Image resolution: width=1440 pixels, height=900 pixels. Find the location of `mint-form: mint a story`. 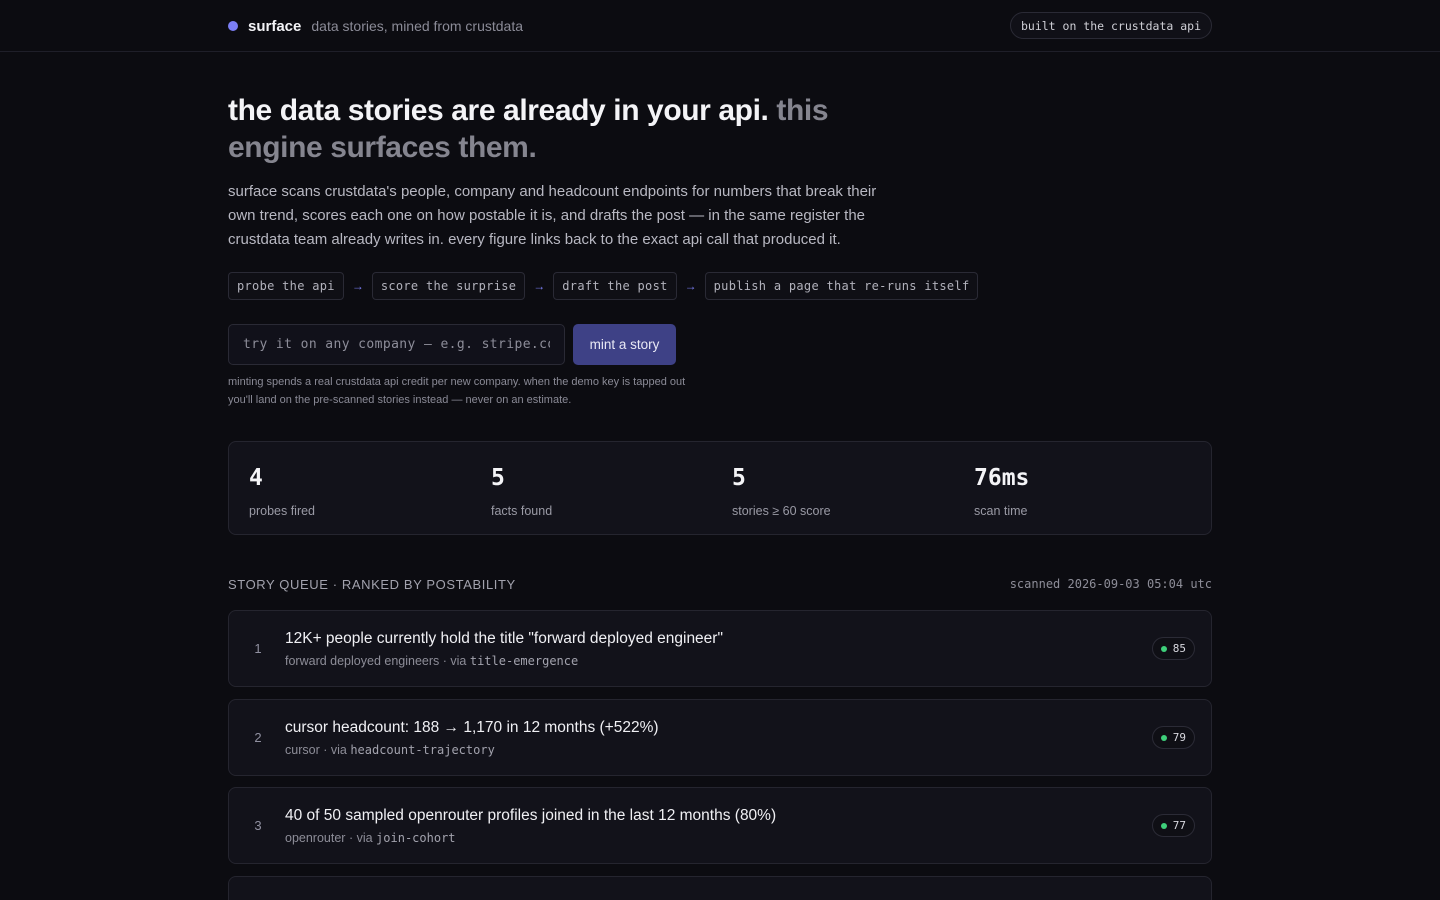

mint-form: mint a story is located at coordinates (452, 344).